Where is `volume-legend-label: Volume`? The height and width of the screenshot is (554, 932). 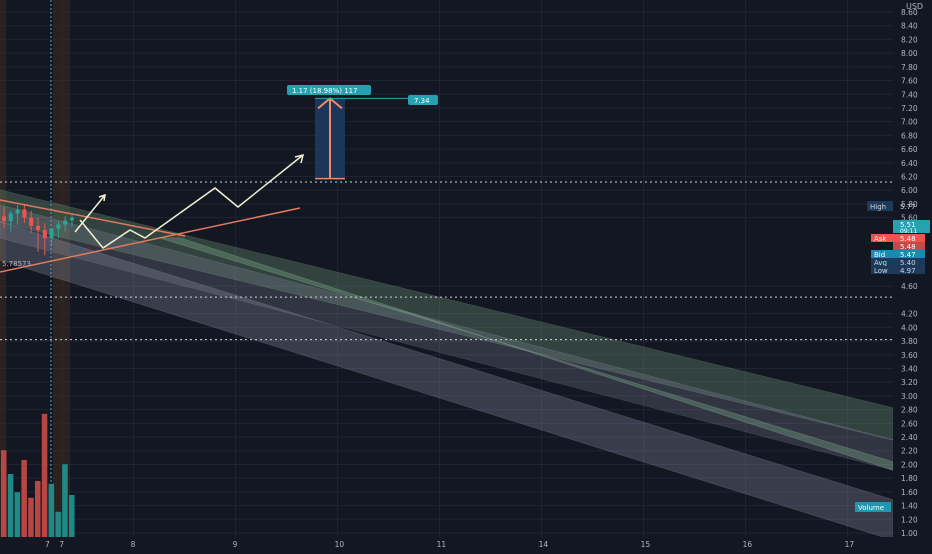
volume-legend-label: Volume is located at coordinates (871, 508).